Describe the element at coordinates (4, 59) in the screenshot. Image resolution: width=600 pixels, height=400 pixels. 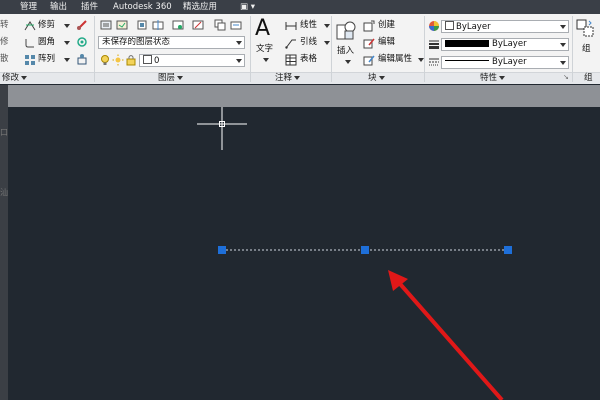
I see `modify-left-glyph-3: 散` at that location.